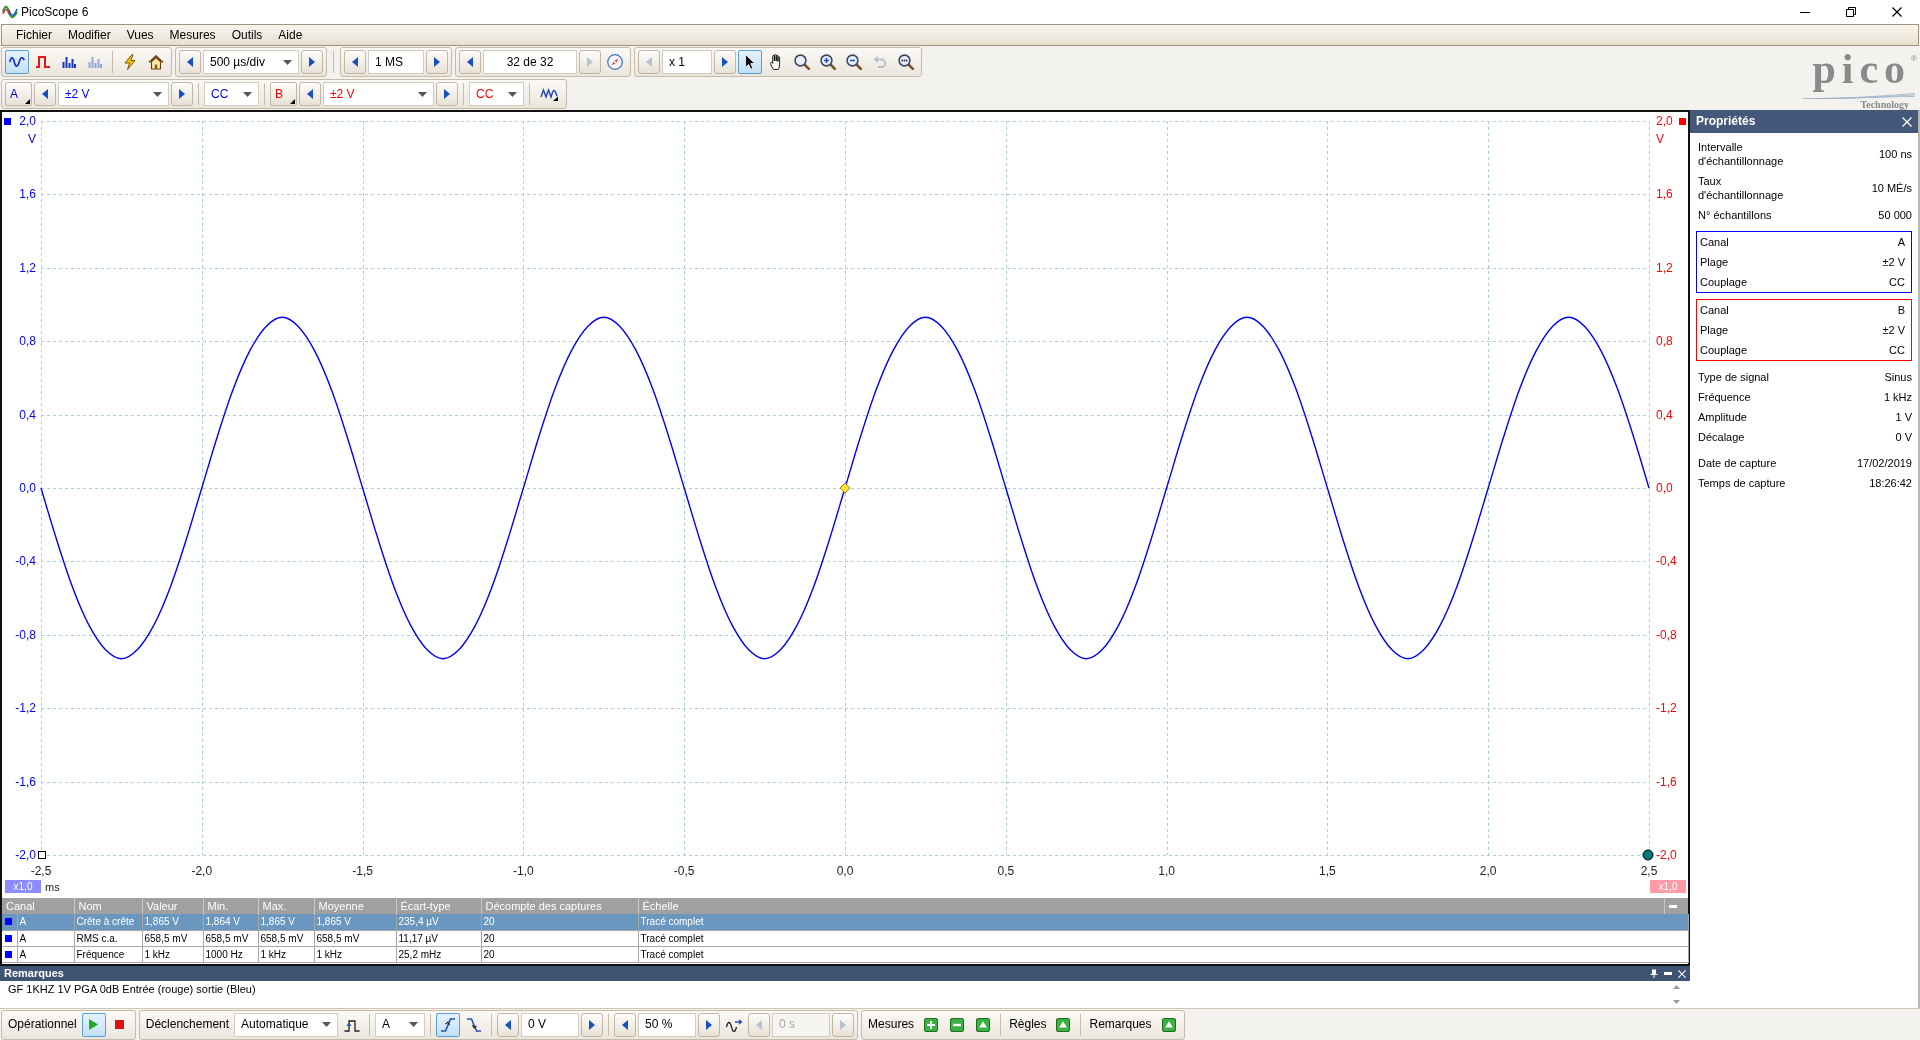 Image resolution: width=1920 pixels, height=1040 pixels. What do you see at coordinates (906, 62) in the screenshot?
I see `magnifier-icon` at bounding box center [906, 62].